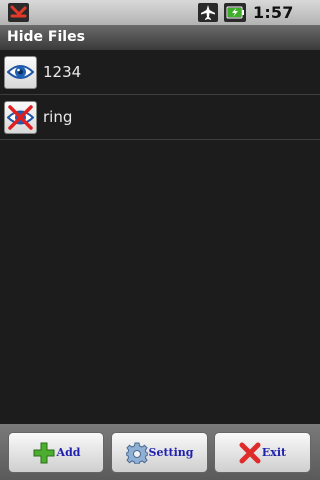 The height and width of the screenshot is (480, 320). I want to click on plus-icon, so click(44, 452).